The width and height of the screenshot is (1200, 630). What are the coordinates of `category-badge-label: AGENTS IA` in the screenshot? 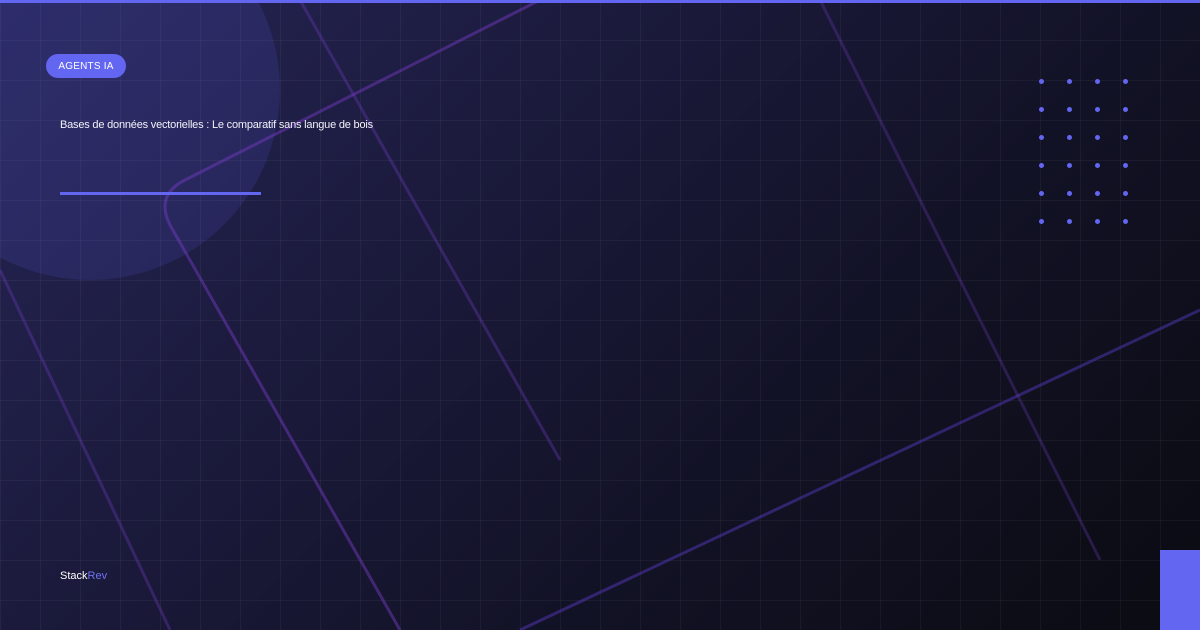 It's located at (86, 66).